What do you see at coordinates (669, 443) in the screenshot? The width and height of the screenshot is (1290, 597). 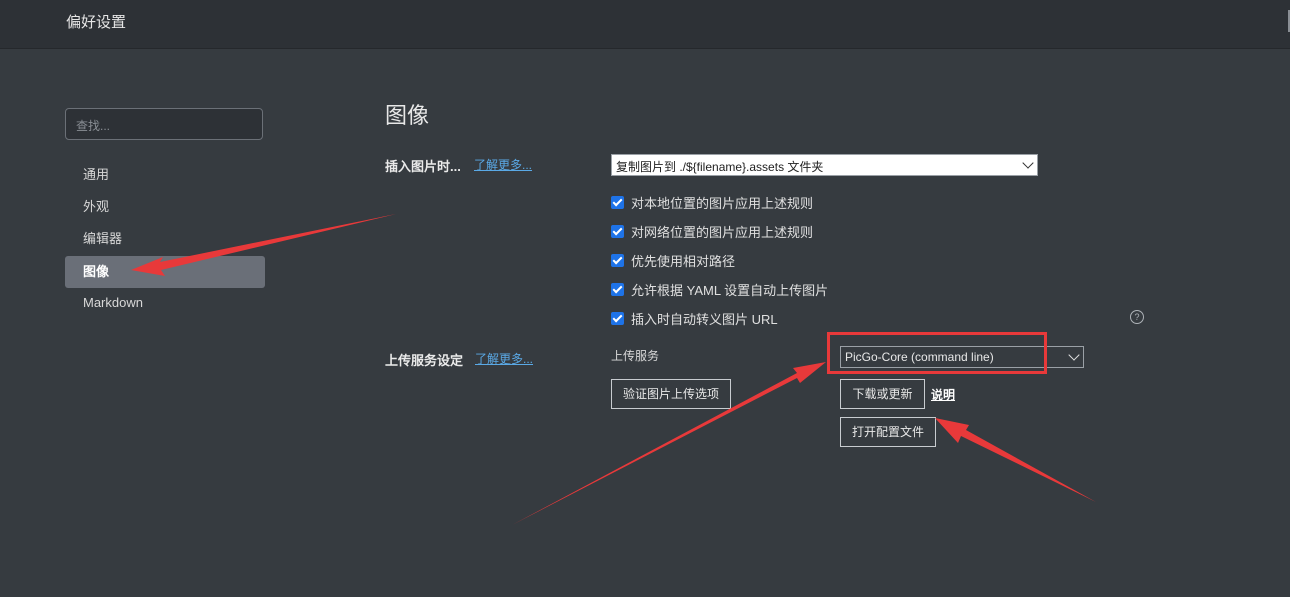 I see `annotation-arrow-to-select` at bounding box center [669, 443].